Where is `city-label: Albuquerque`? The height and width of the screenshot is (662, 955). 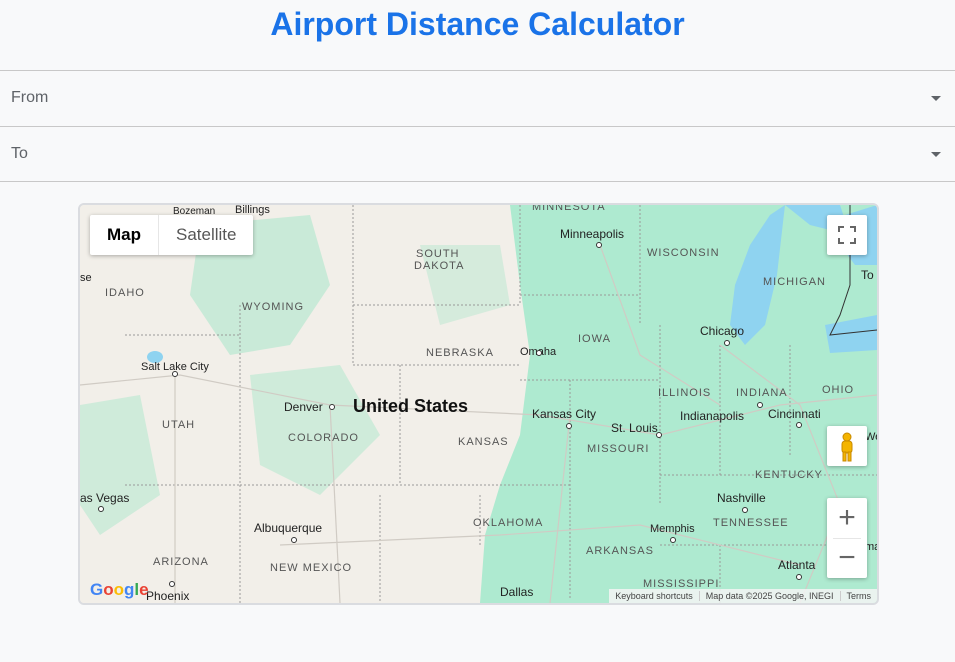
city-label: Albuquerque is located at coordinates (288, 528).